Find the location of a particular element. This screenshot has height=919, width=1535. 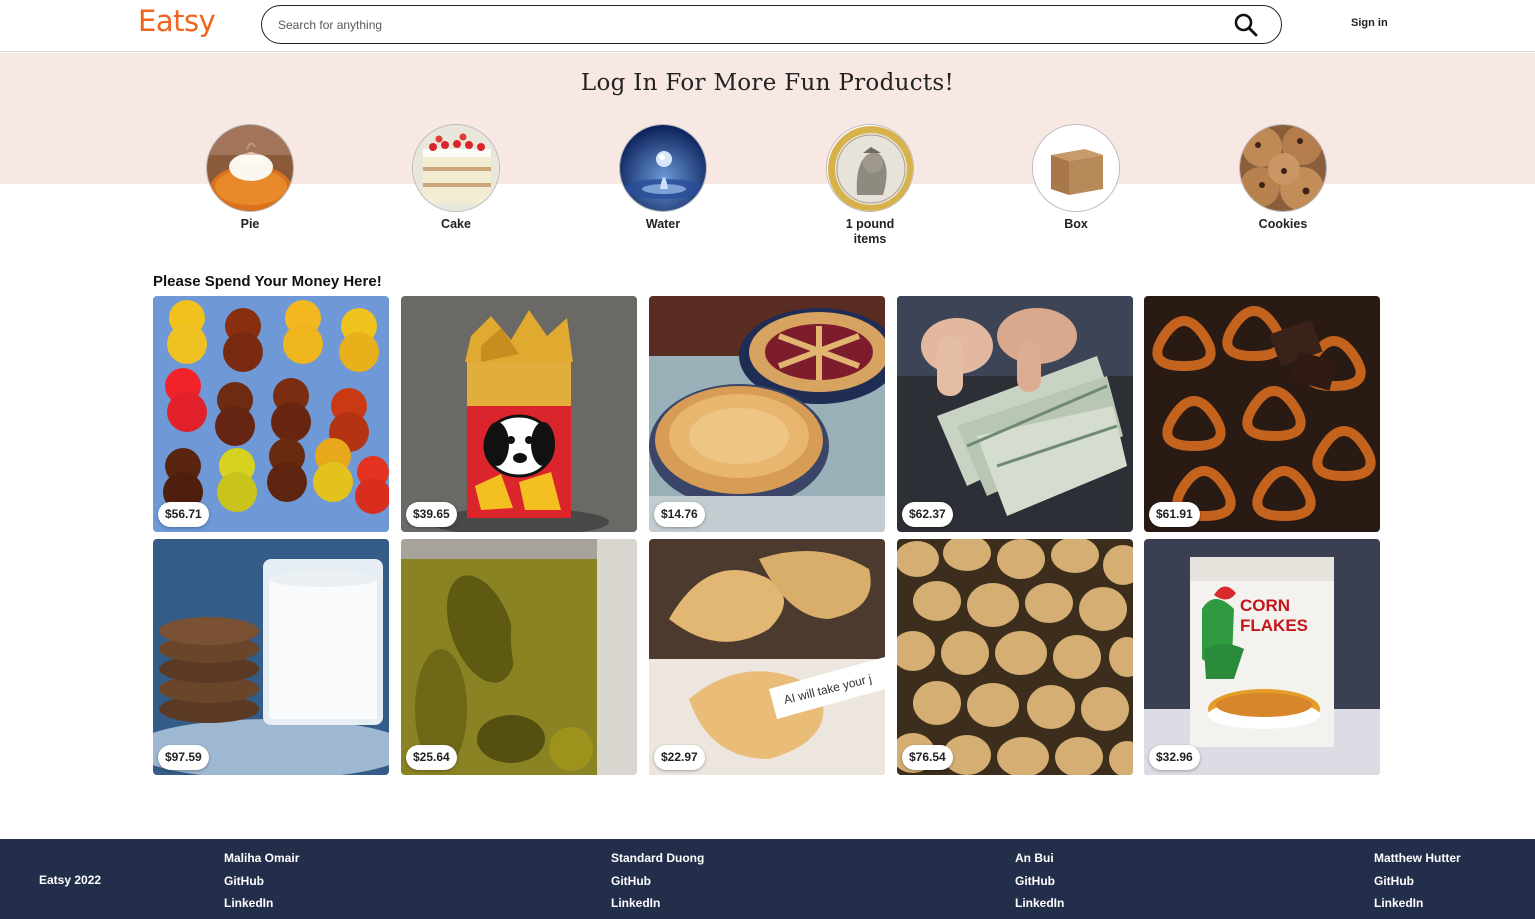

chocolate-pretzels-image is located at coordinates (1262, 414).